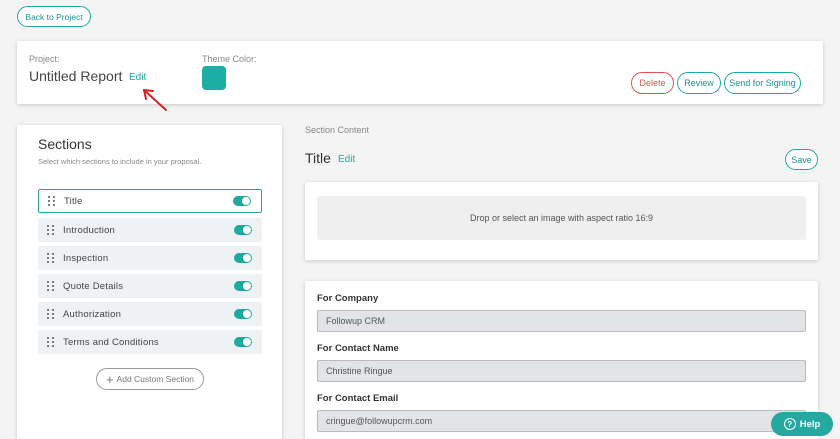  What do you see at coordinates (762, 83) in the screenshot?
I see `send-for-signing-button: Send for Signing` at bounding box center [762, 83].